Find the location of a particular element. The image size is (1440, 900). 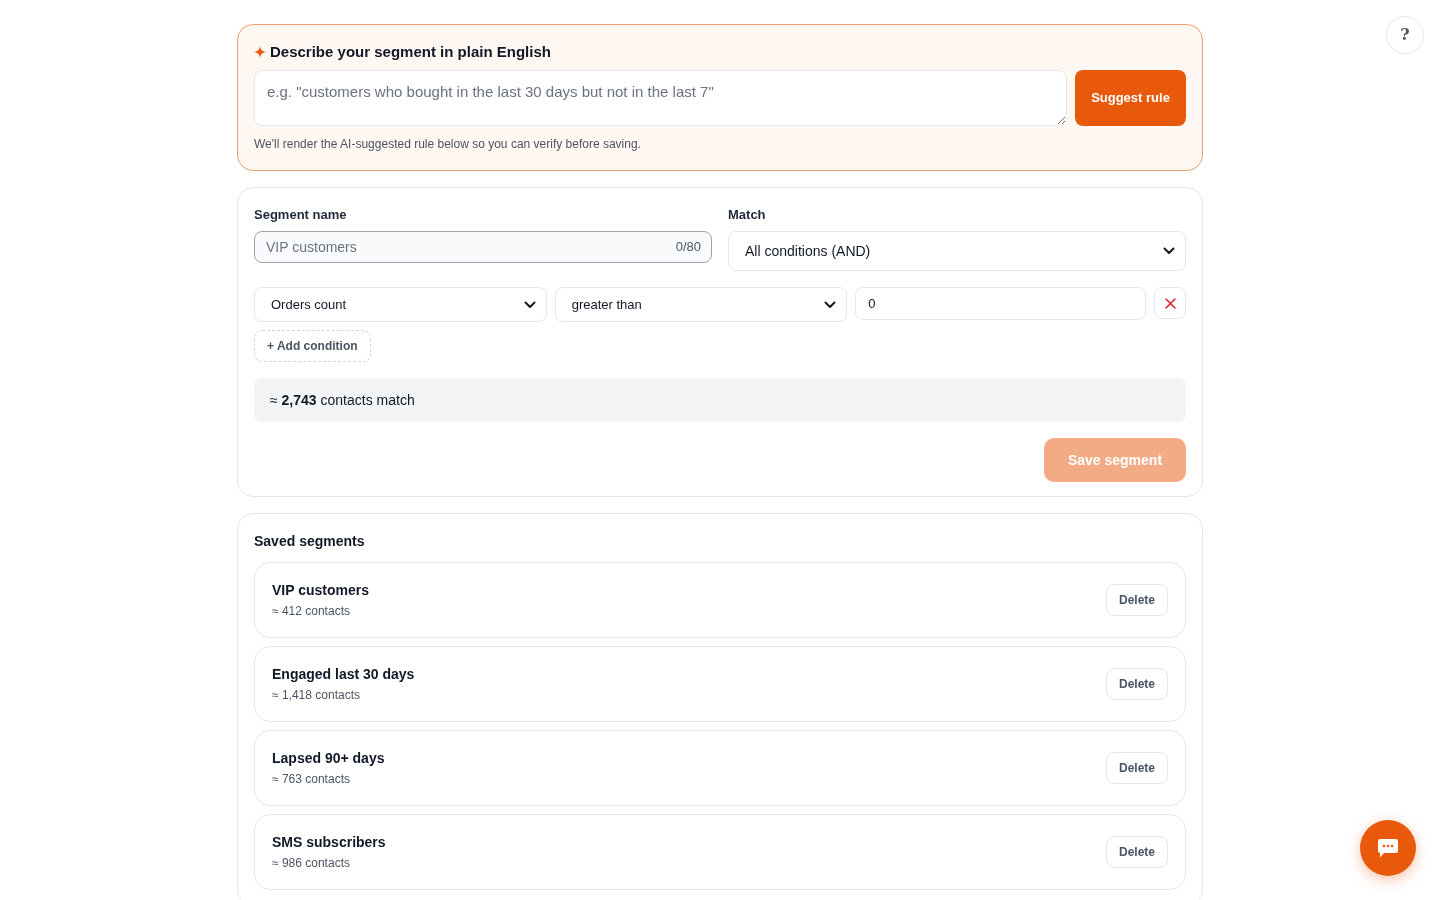

segment-contact-count: ≈ 1,418 contacts is located at coordinates (316, 695).